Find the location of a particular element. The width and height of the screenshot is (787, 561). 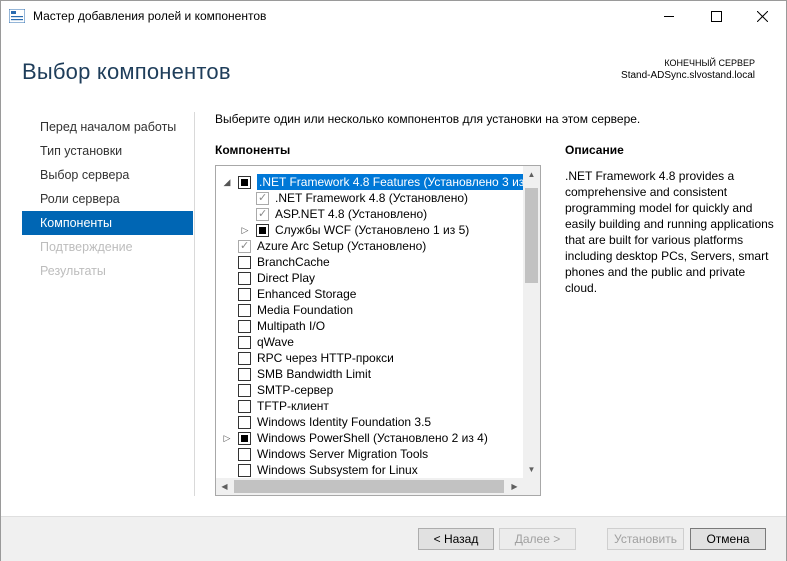

component-label: Direct Play is located at coordinates (286, 278).